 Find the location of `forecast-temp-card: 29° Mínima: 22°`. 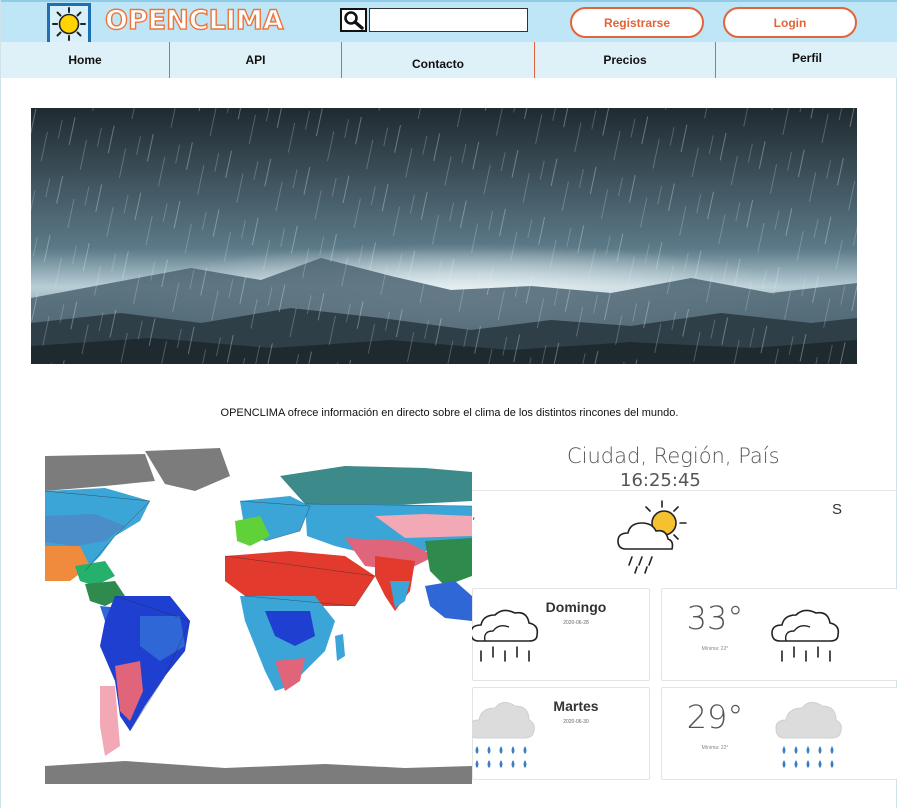

forecast-temp-card: 29° Mínima: 22° is located at coordinates (779, 733).